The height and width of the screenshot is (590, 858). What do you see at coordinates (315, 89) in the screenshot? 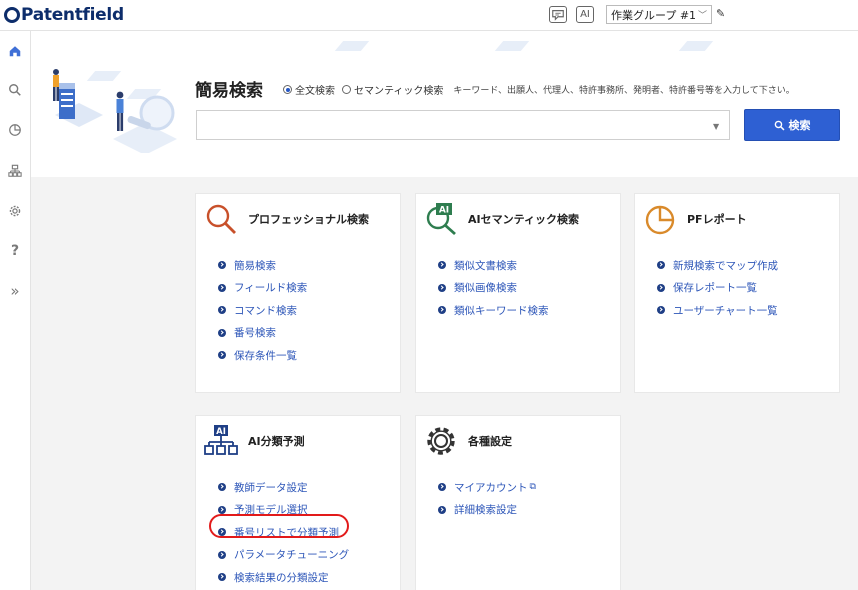
I see `radio-fulltext-label: 全文検索` at bounding box center [315, 89].